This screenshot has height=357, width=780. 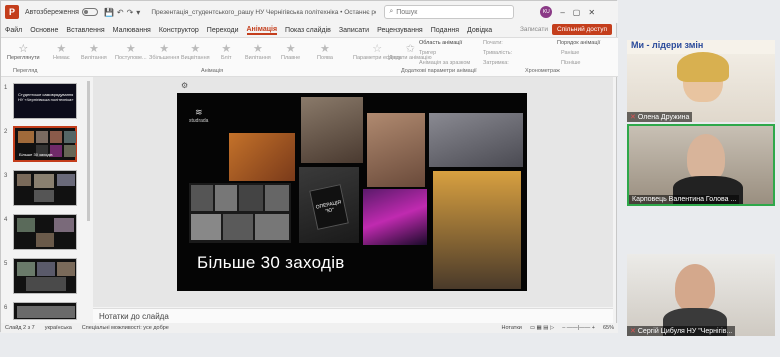 What do you see at coordinates (329, 205) in the screenshot?
I see `photo-book: ОПЕРАЦІЯ "Ю"` at bounding box center [329, 205].